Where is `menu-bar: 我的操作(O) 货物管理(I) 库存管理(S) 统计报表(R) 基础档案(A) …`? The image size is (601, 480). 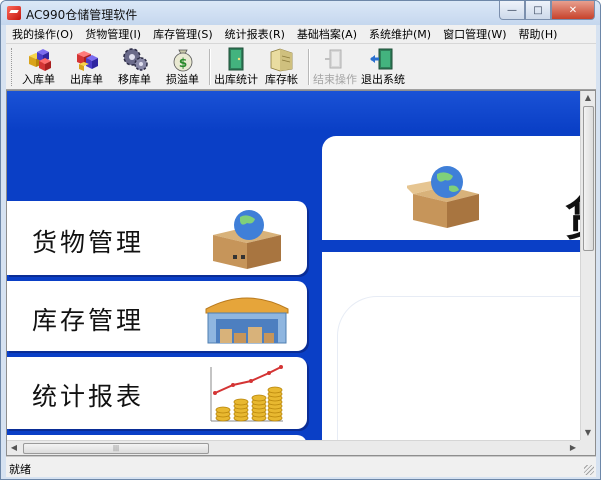
menu-bar: 我的操作(O) 货物管理(I) 库存管理(S) 统计报表(R) 基础档案(A) … is located at coordinates (301, 34).